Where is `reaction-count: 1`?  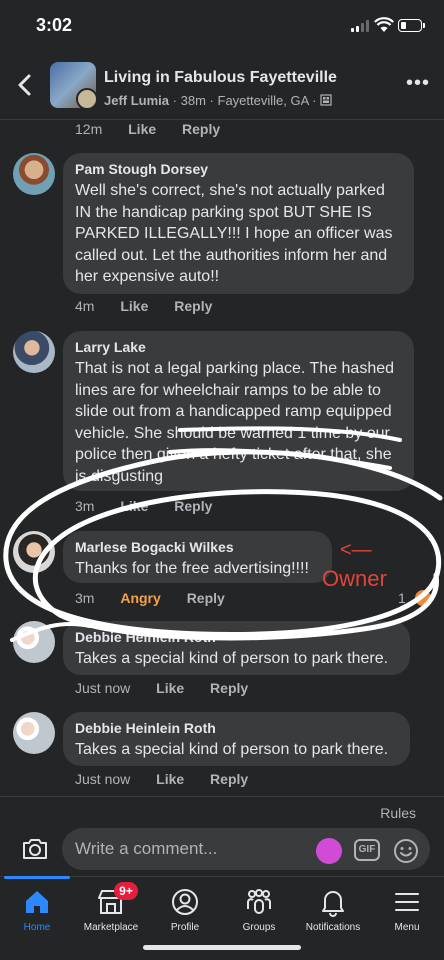 reaction-count: 1 is located at coordinates (402, 598).